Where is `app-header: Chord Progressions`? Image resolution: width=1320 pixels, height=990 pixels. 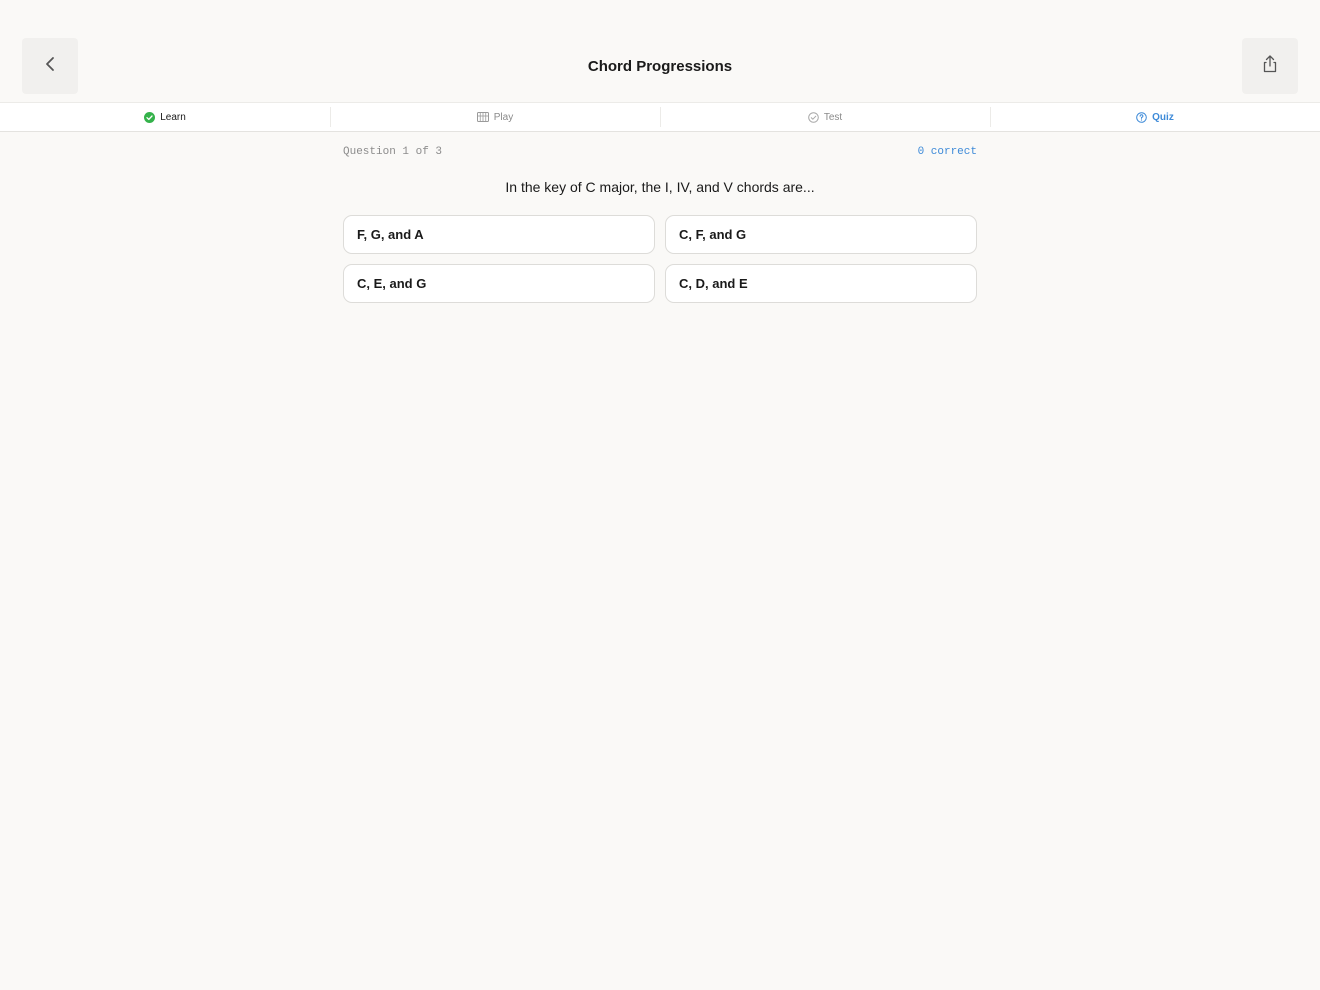 app-header: Chord Progressions is located at coordinates (660, 51).